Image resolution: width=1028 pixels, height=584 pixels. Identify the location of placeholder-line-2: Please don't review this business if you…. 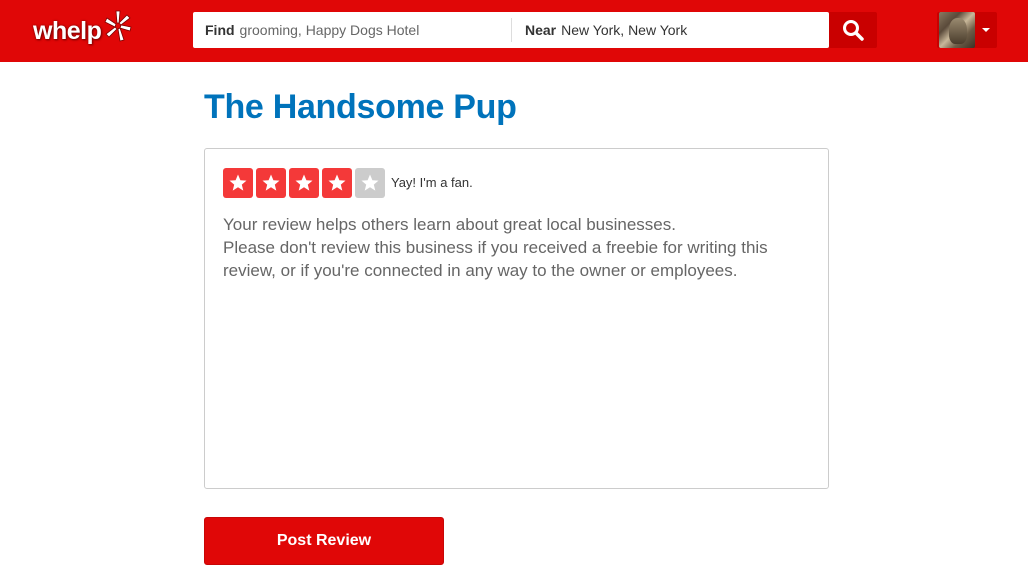
(495, 259).